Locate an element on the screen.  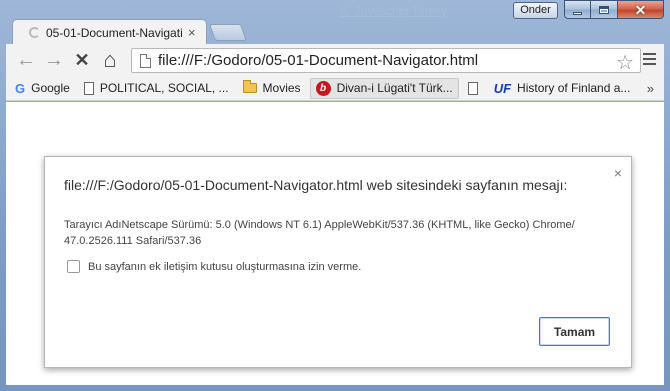
maximize-icon is located at coordinates (604, 9).